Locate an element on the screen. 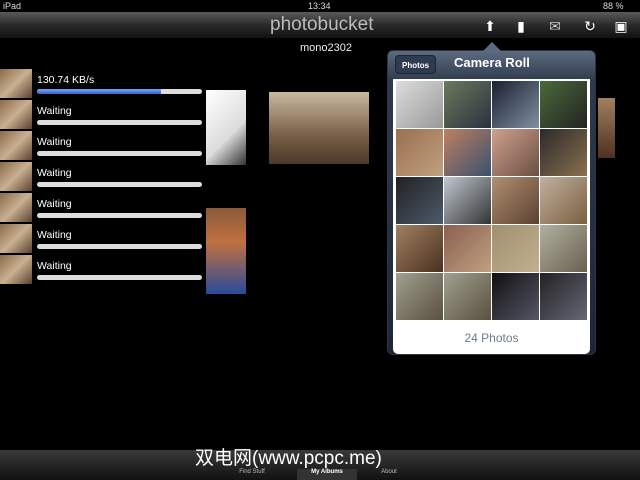 This screenshot has height=480, width=640. status-bar: iPad 13:34 88 % is located at coordinates (320, 6).